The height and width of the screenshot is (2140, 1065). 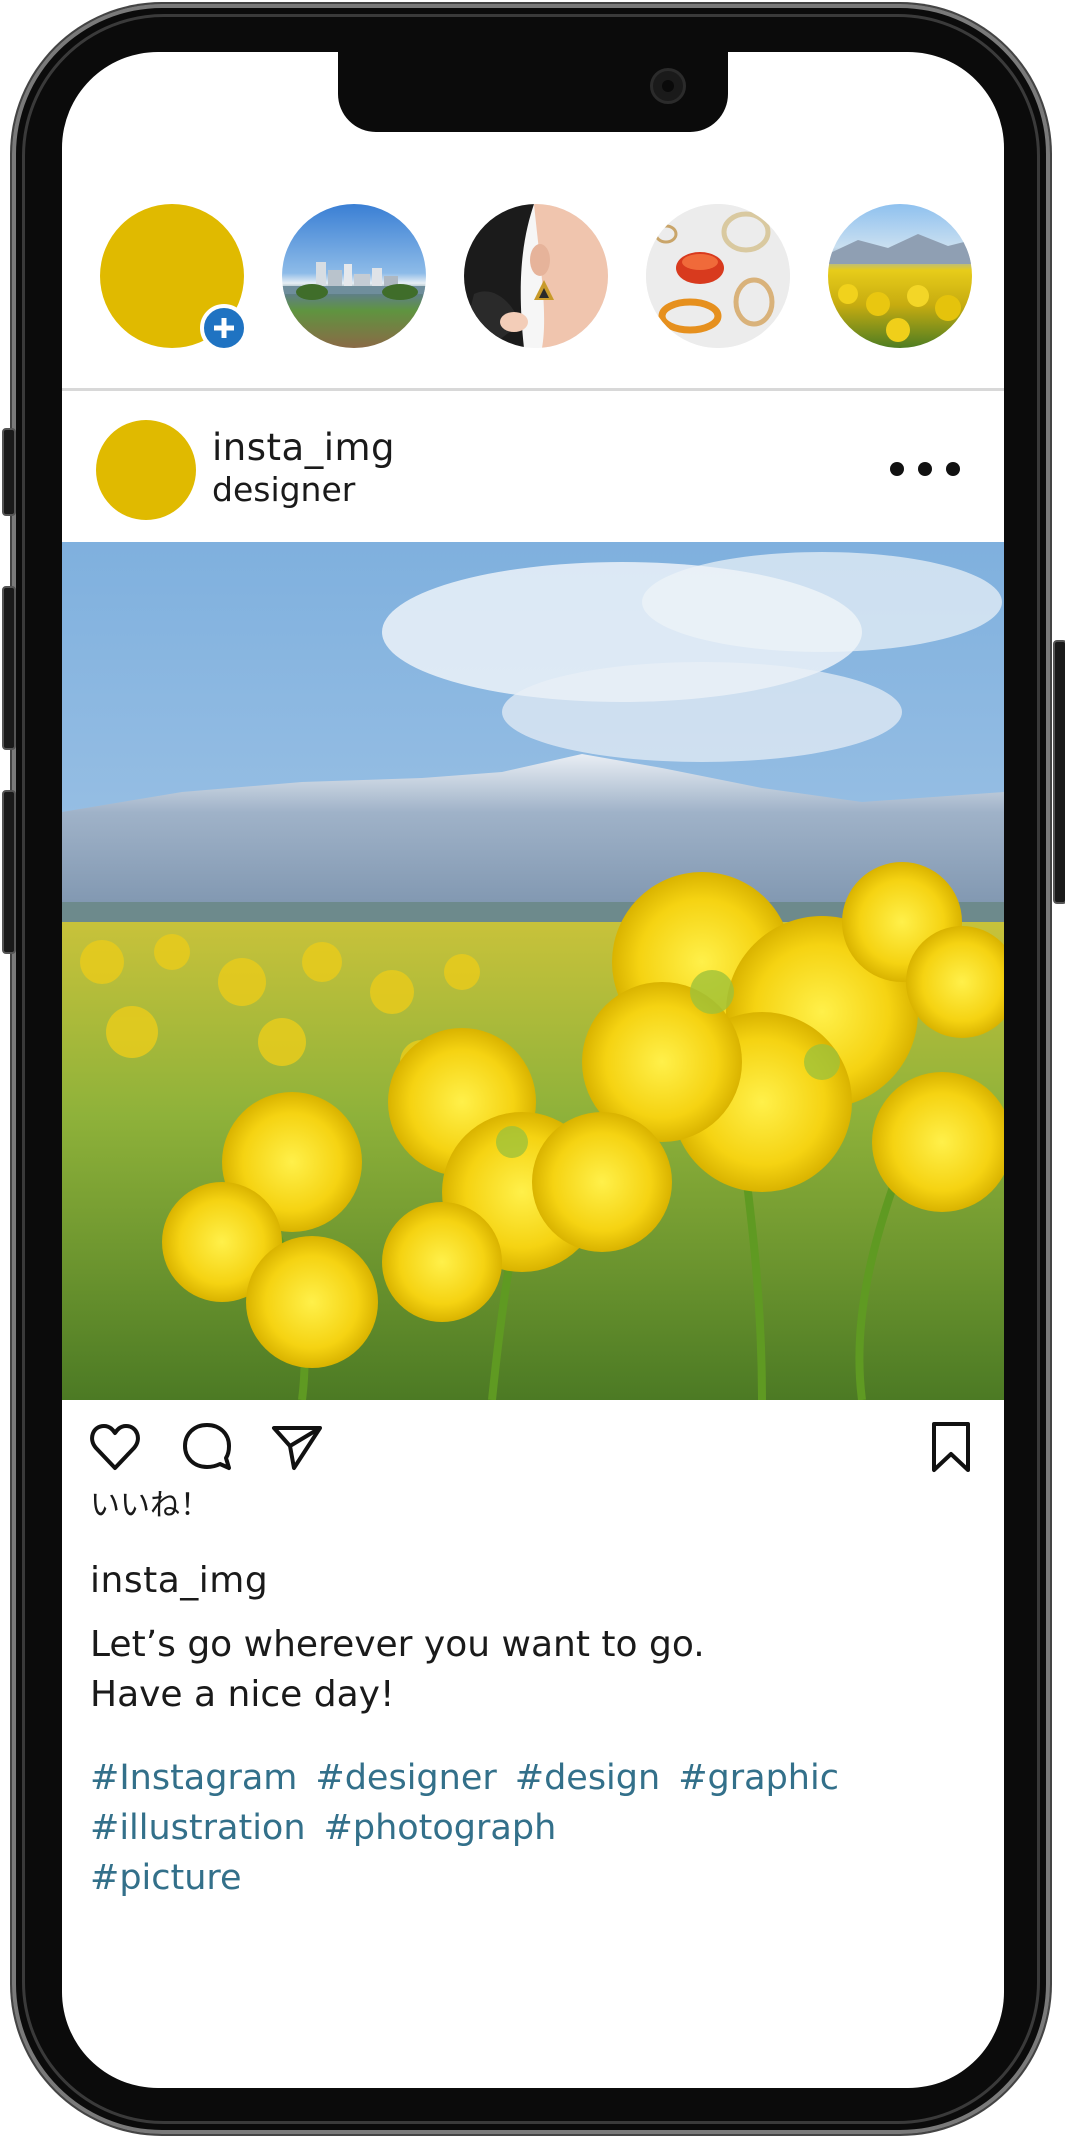 I want to click on story-earring-portrait, so click(x=536, y=276).